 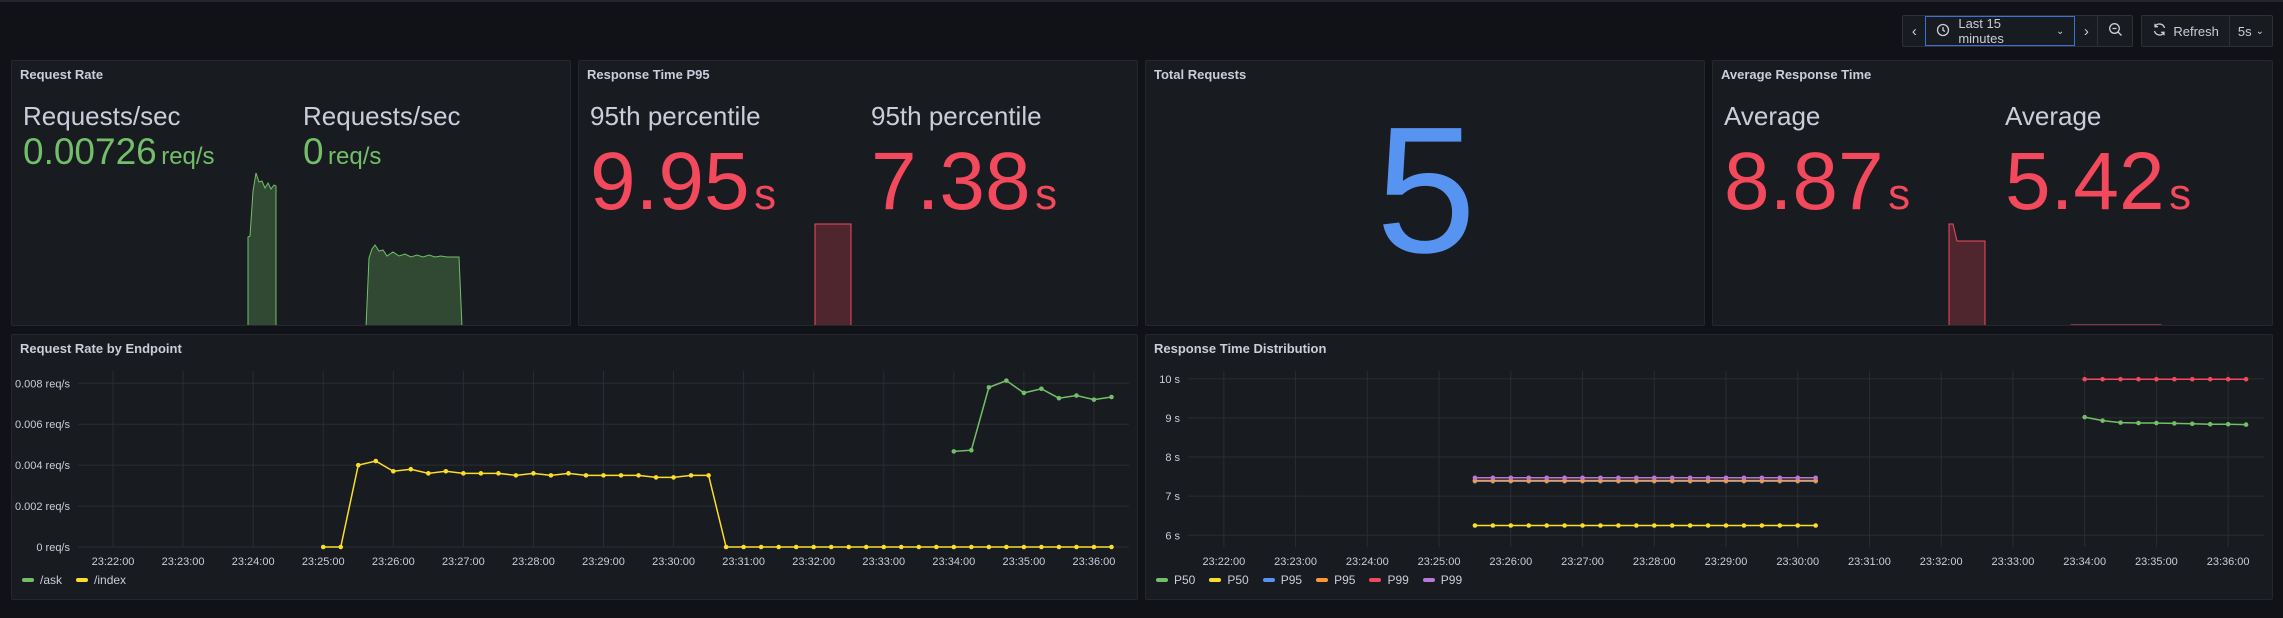 I want to click on total-requests-value: 5, so click(x=1426, y=190).